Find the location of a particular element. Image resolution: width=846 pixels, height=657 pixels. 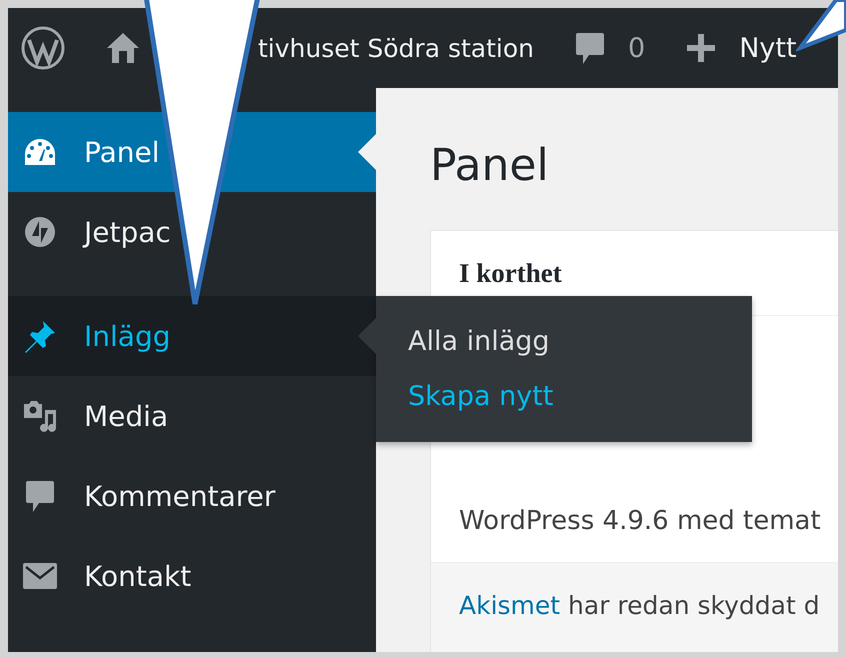

plus-icon is located at coordinates (701, 48).